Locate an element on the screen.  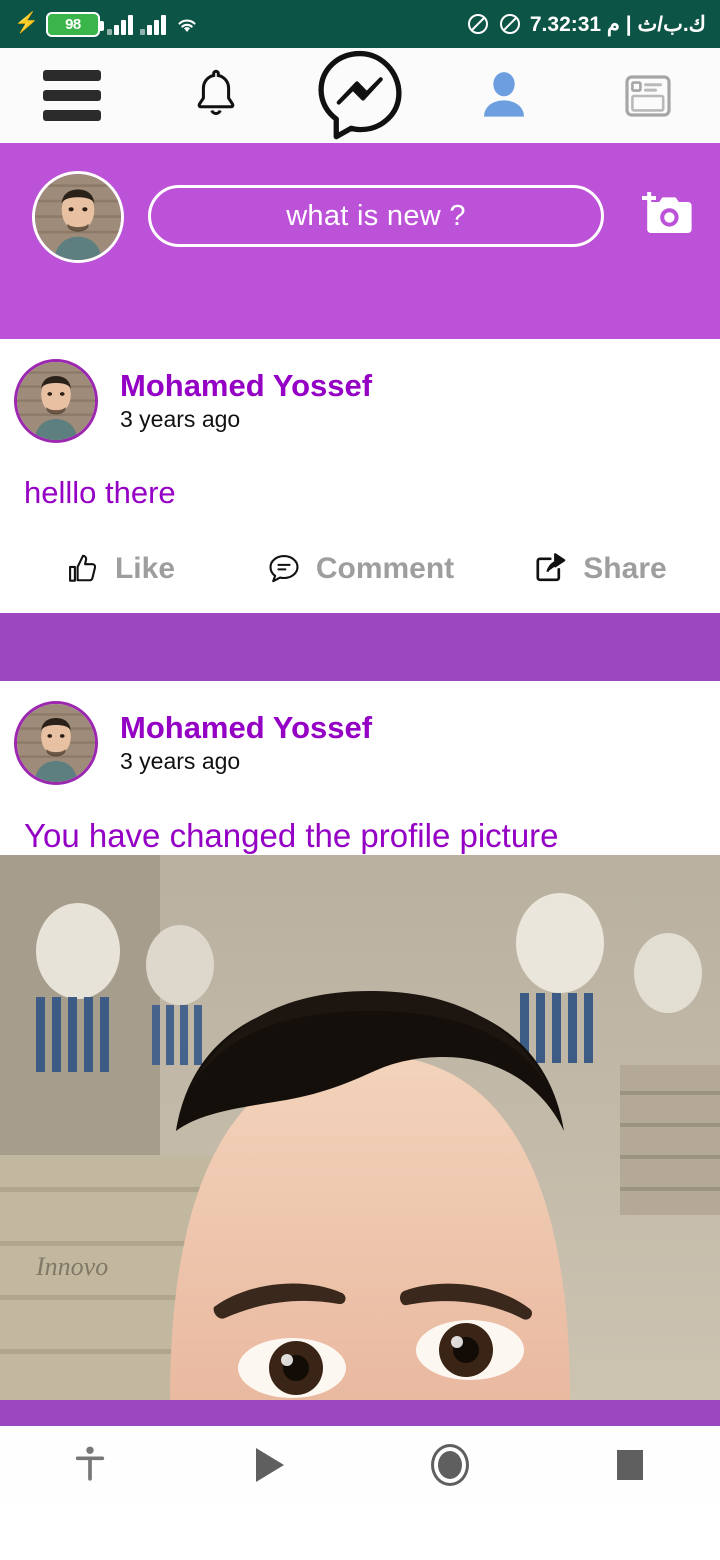
like-label: Like is located at coordinates (145, 568).